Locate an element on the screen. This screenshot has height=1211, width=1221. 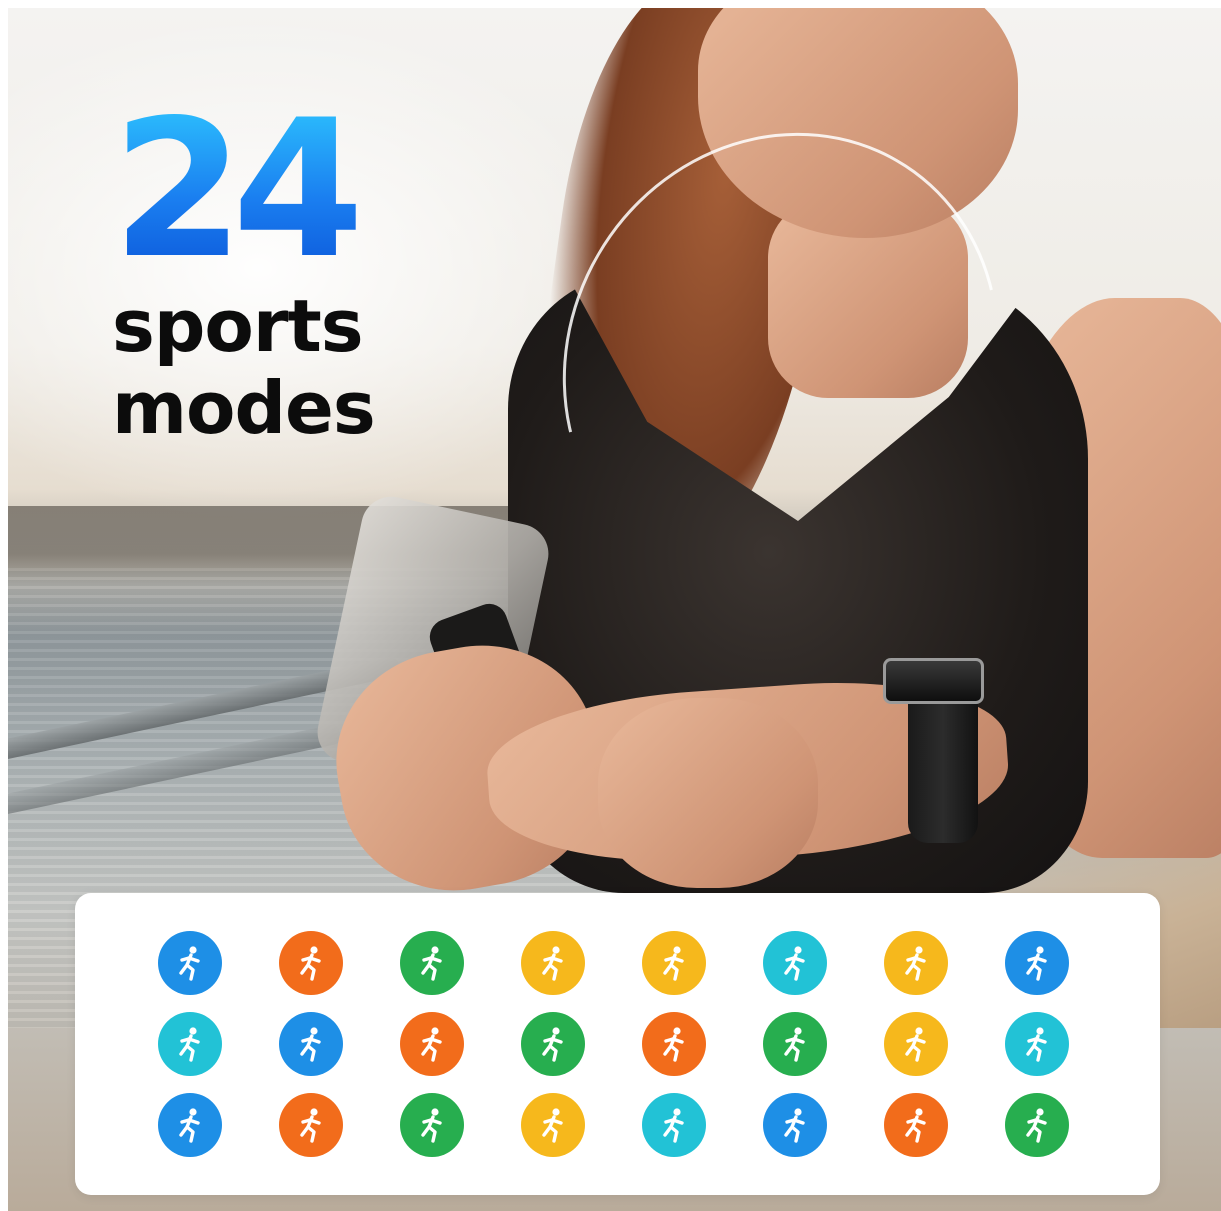
walking-icon is located at coordinates (674, 963).